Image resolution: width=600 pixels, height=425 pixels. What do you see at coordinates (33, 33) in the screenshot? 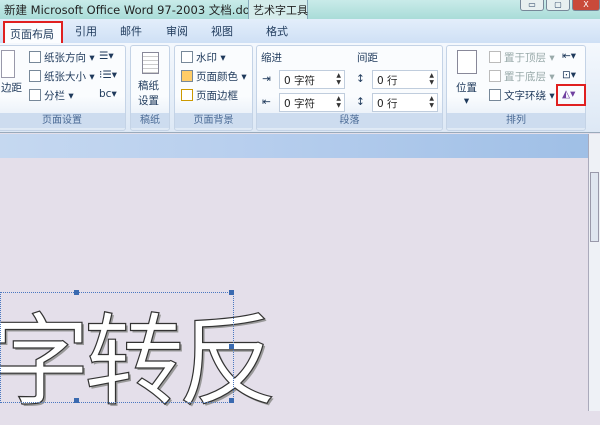
I see `tab-page-layout: 页面布局` at bounding box center [33, 33].